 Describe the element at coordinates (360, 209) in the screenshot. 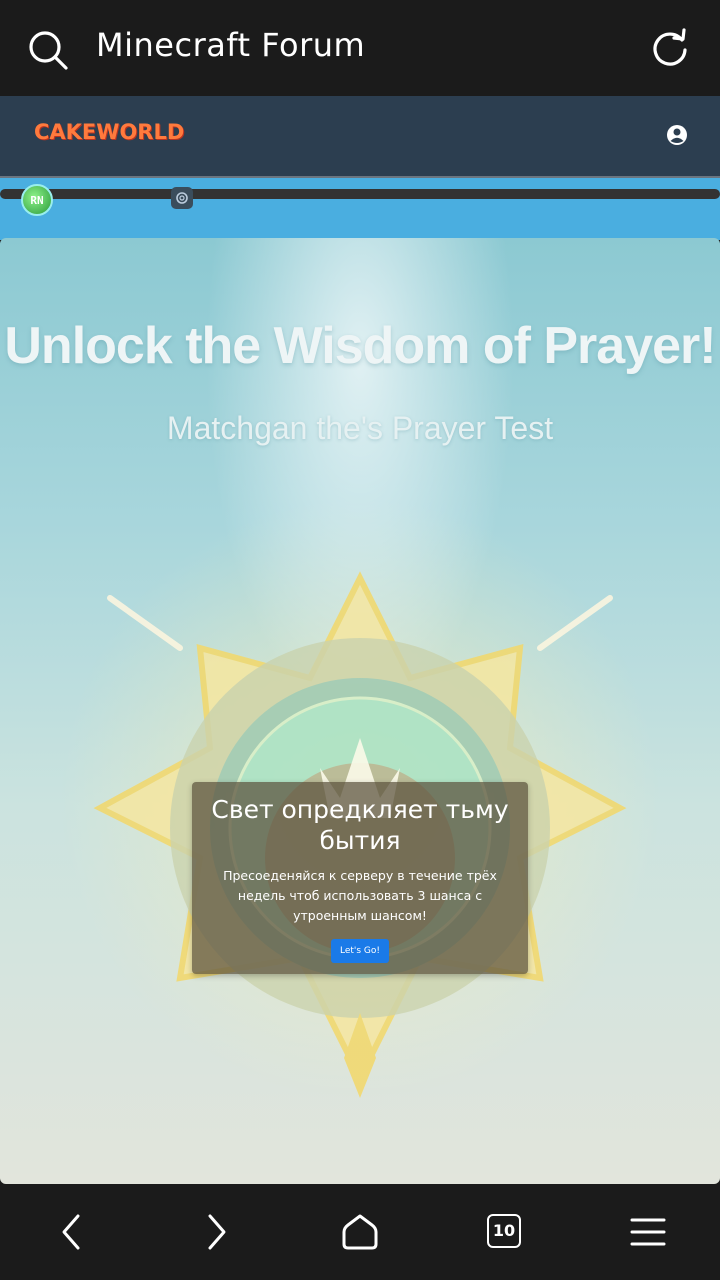

I see `user-strip` at that location.